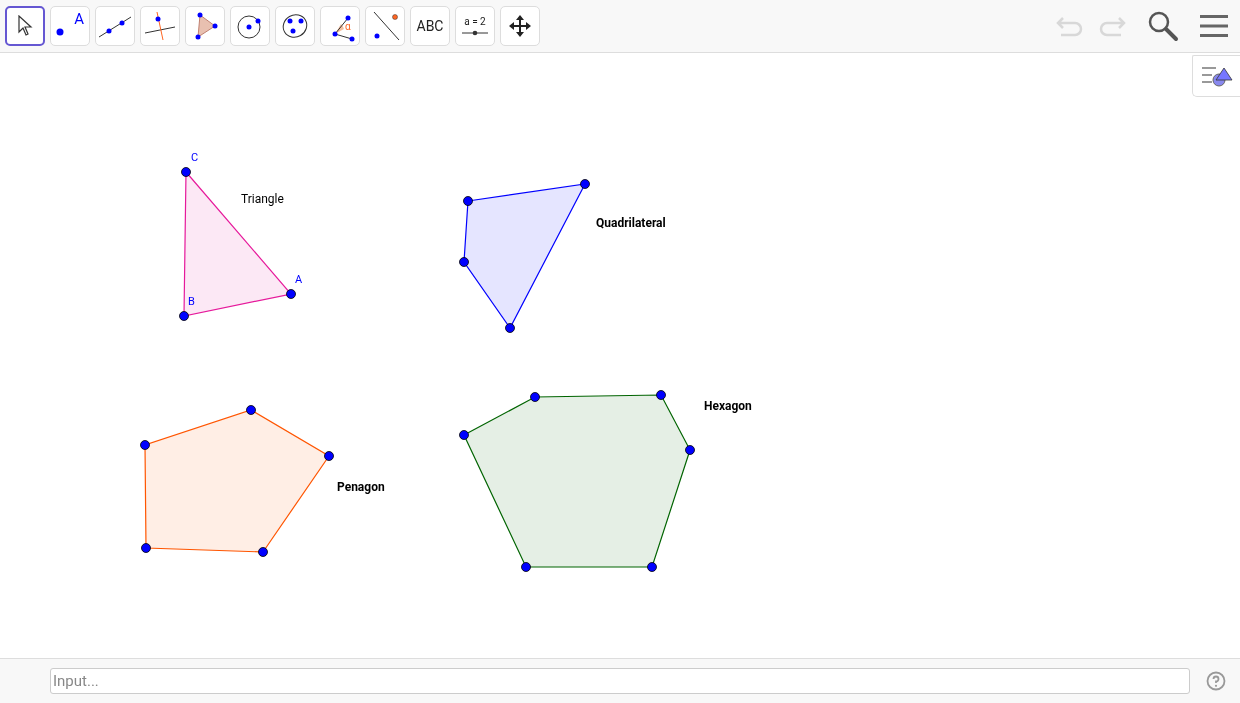 The height and width of the screenshot is (703, 1240). Describe the element at coordinates (475, 26) in the screenshot. I see `slider-tool-button: a = 2` at that location.